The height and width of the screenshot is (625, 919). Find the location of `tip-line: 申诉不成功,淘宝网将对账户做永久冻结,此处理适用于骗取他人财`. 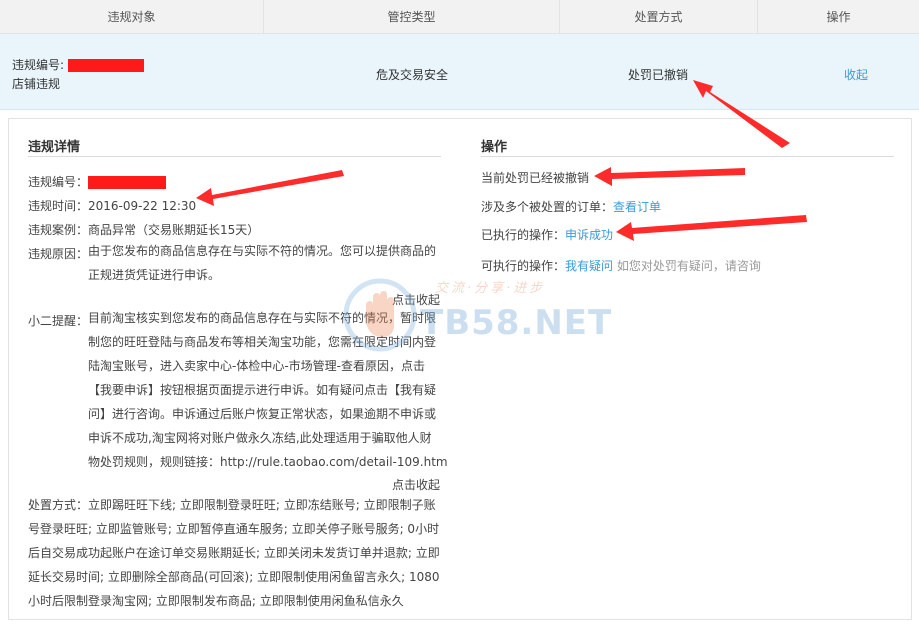

tip-line: 申诉不成功,淘宝网将对账户做永久冻结,此处理适用于骗取他人财 is located at coordinates (260, 438).